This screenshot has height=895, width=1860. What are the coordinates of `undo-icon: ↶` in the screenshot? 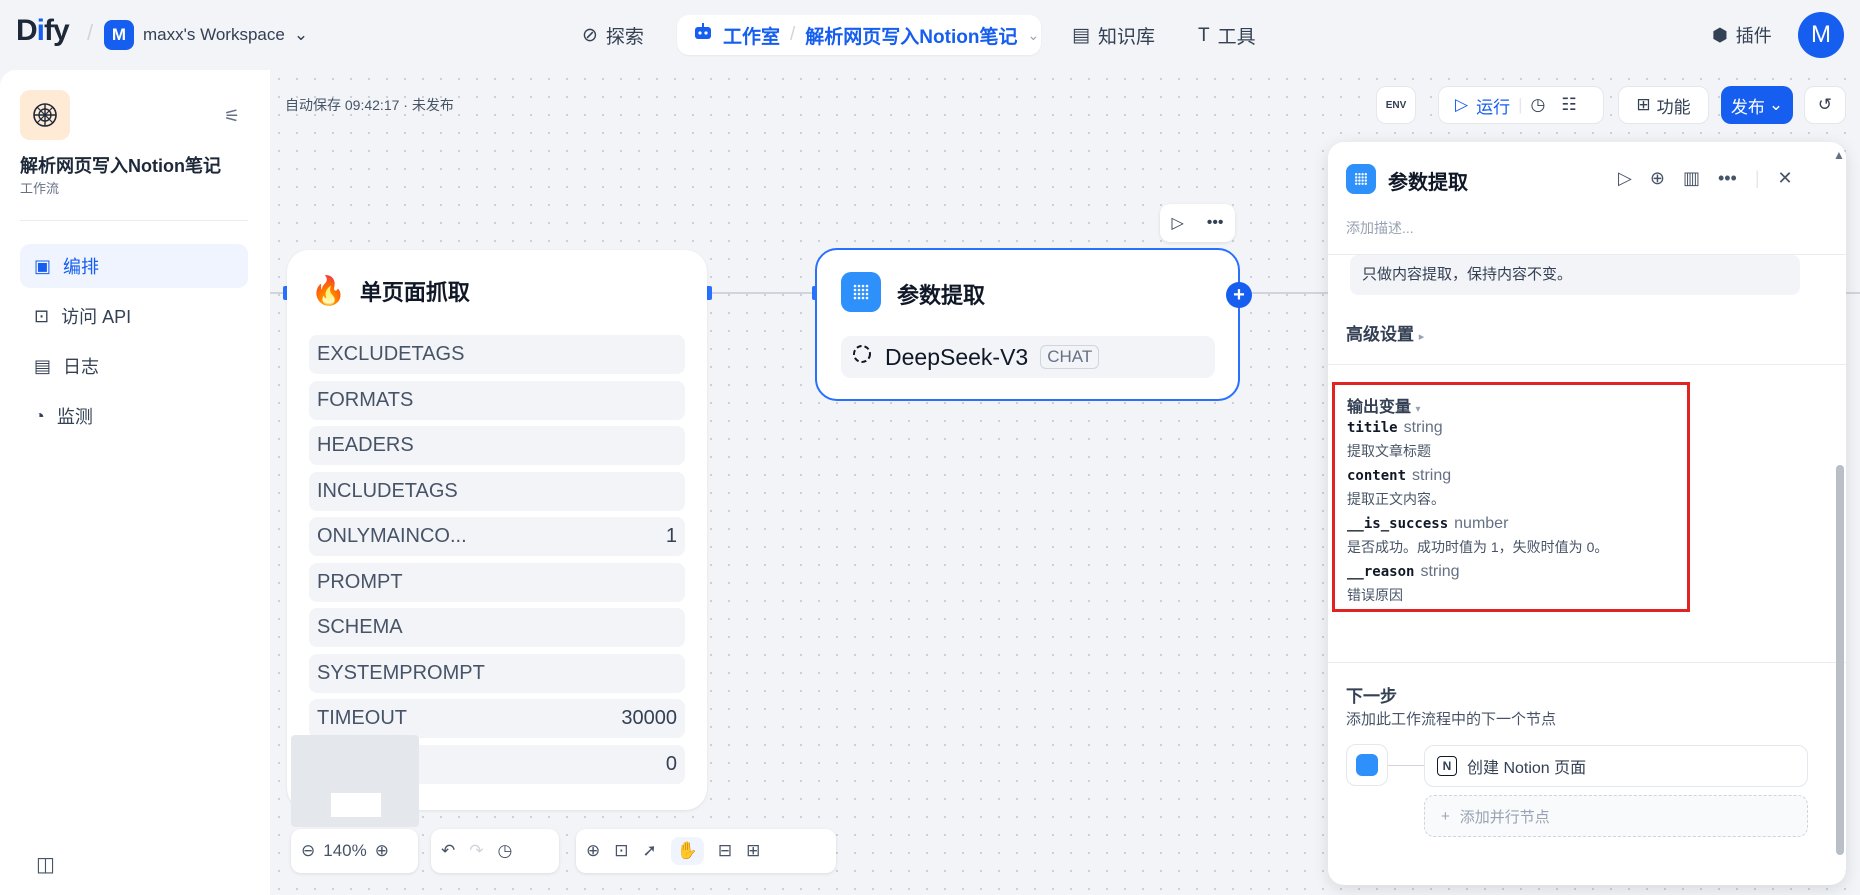 It's located at (448, 851).